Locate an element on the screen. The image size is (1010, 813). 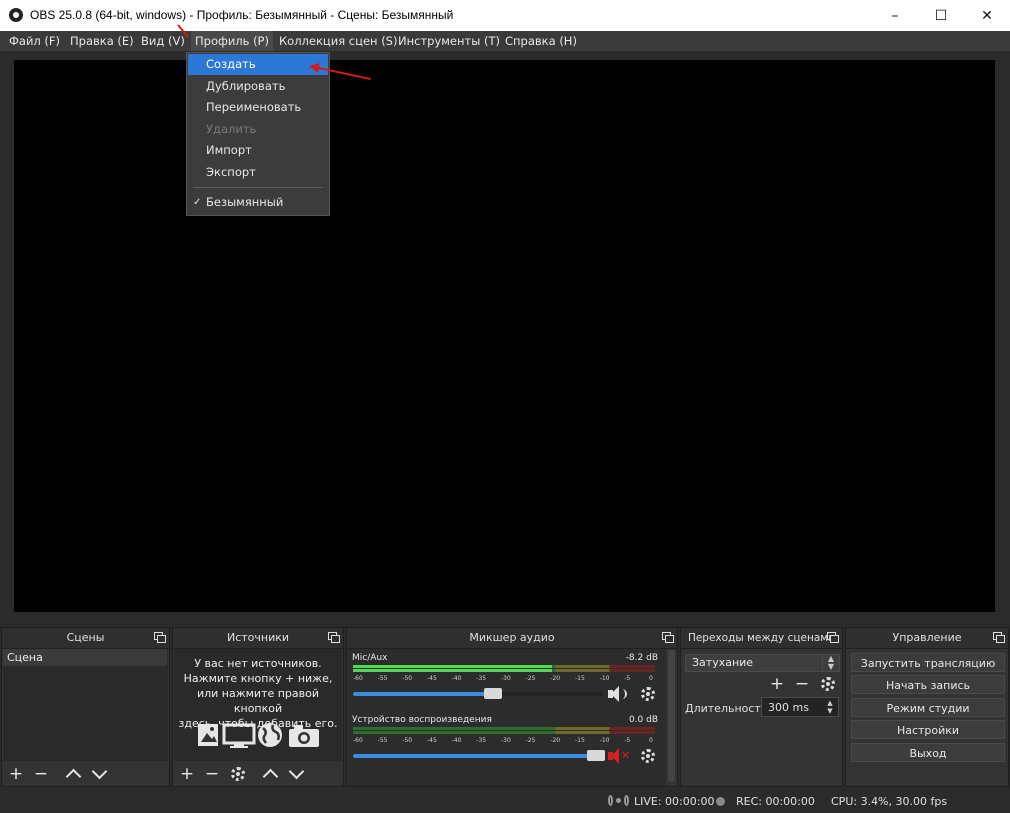
scale-label: -60 is located at coordinates (358, 740).